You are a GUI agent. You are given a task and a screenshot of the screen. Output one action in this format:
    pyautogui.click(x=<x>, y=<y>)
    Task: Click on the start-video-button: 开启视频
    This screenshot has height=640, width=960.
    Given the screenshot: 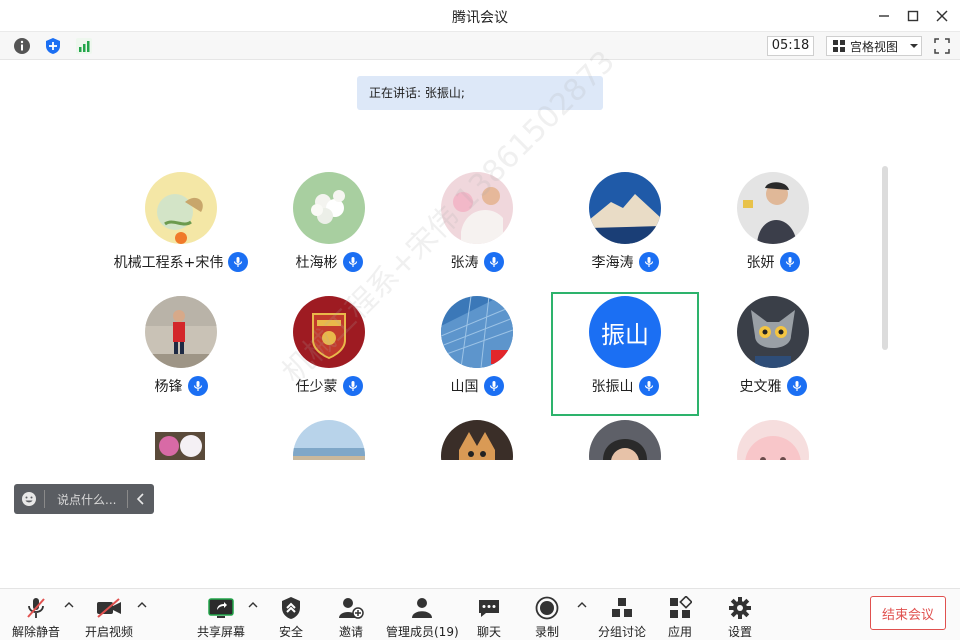 What is the action you would take?
    pyautogui.click(x=109, y=617)
    